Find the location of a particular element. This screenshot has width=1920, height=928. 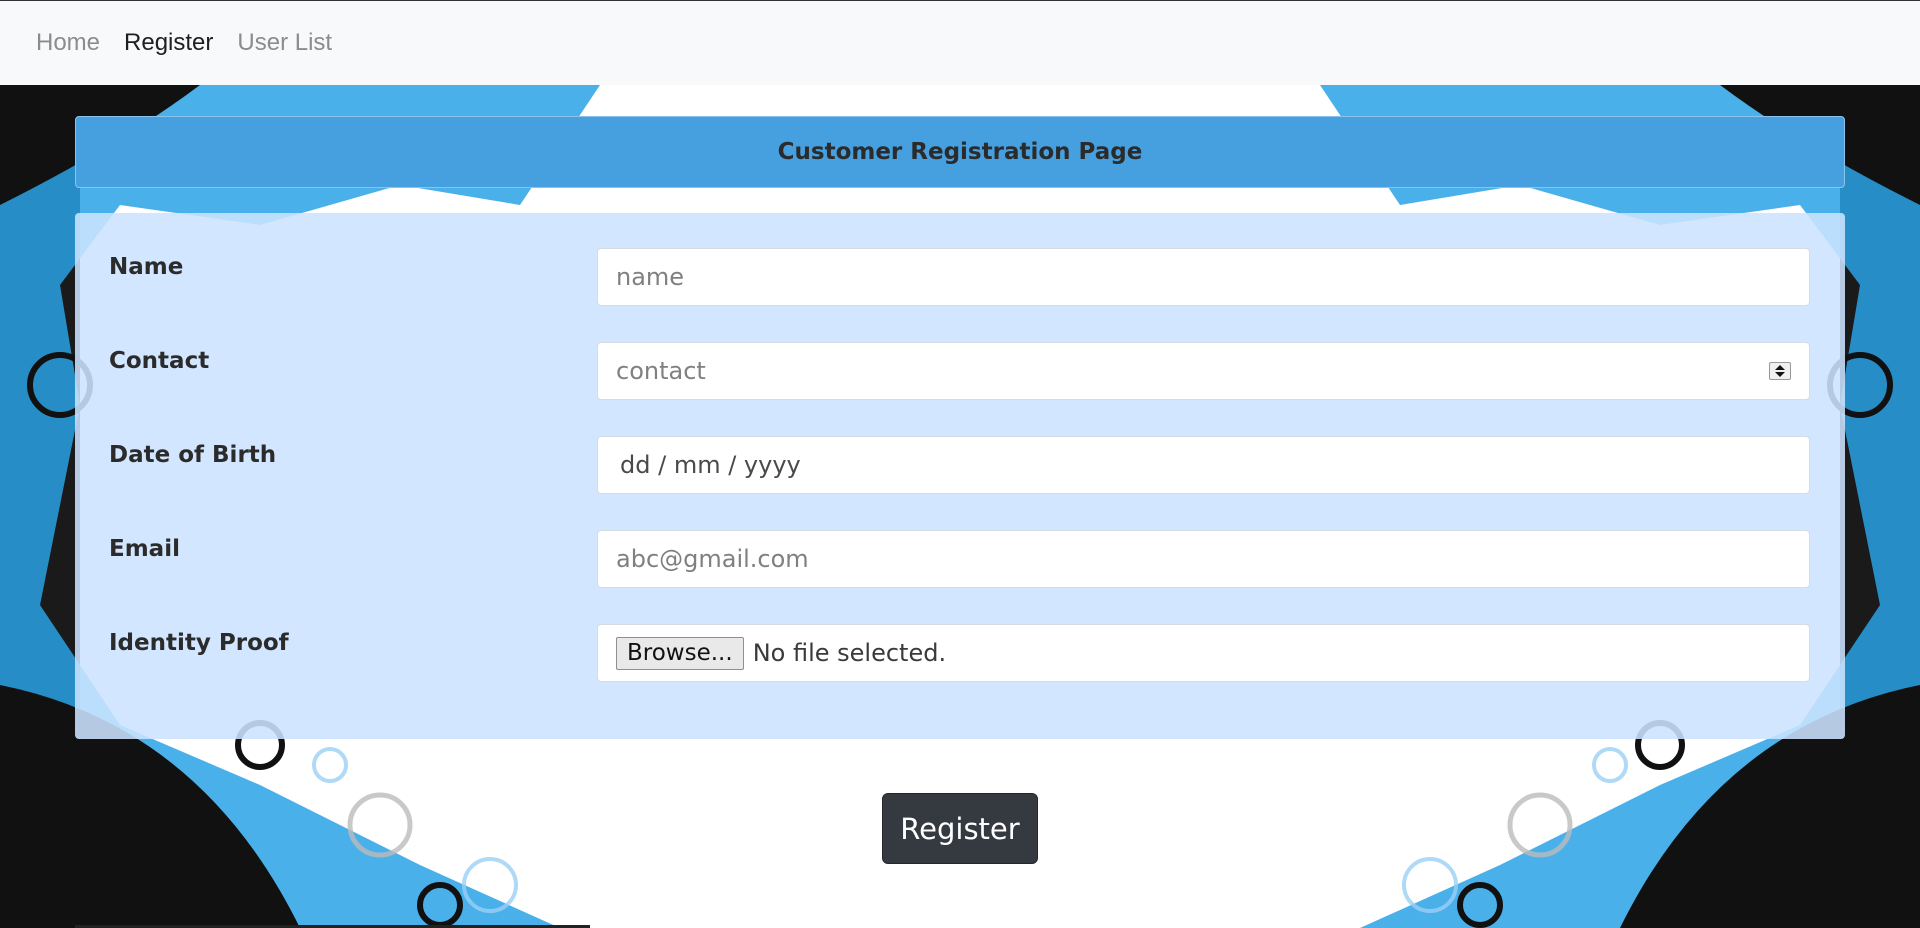

email-field-box is located at coordinates (1203, 559).